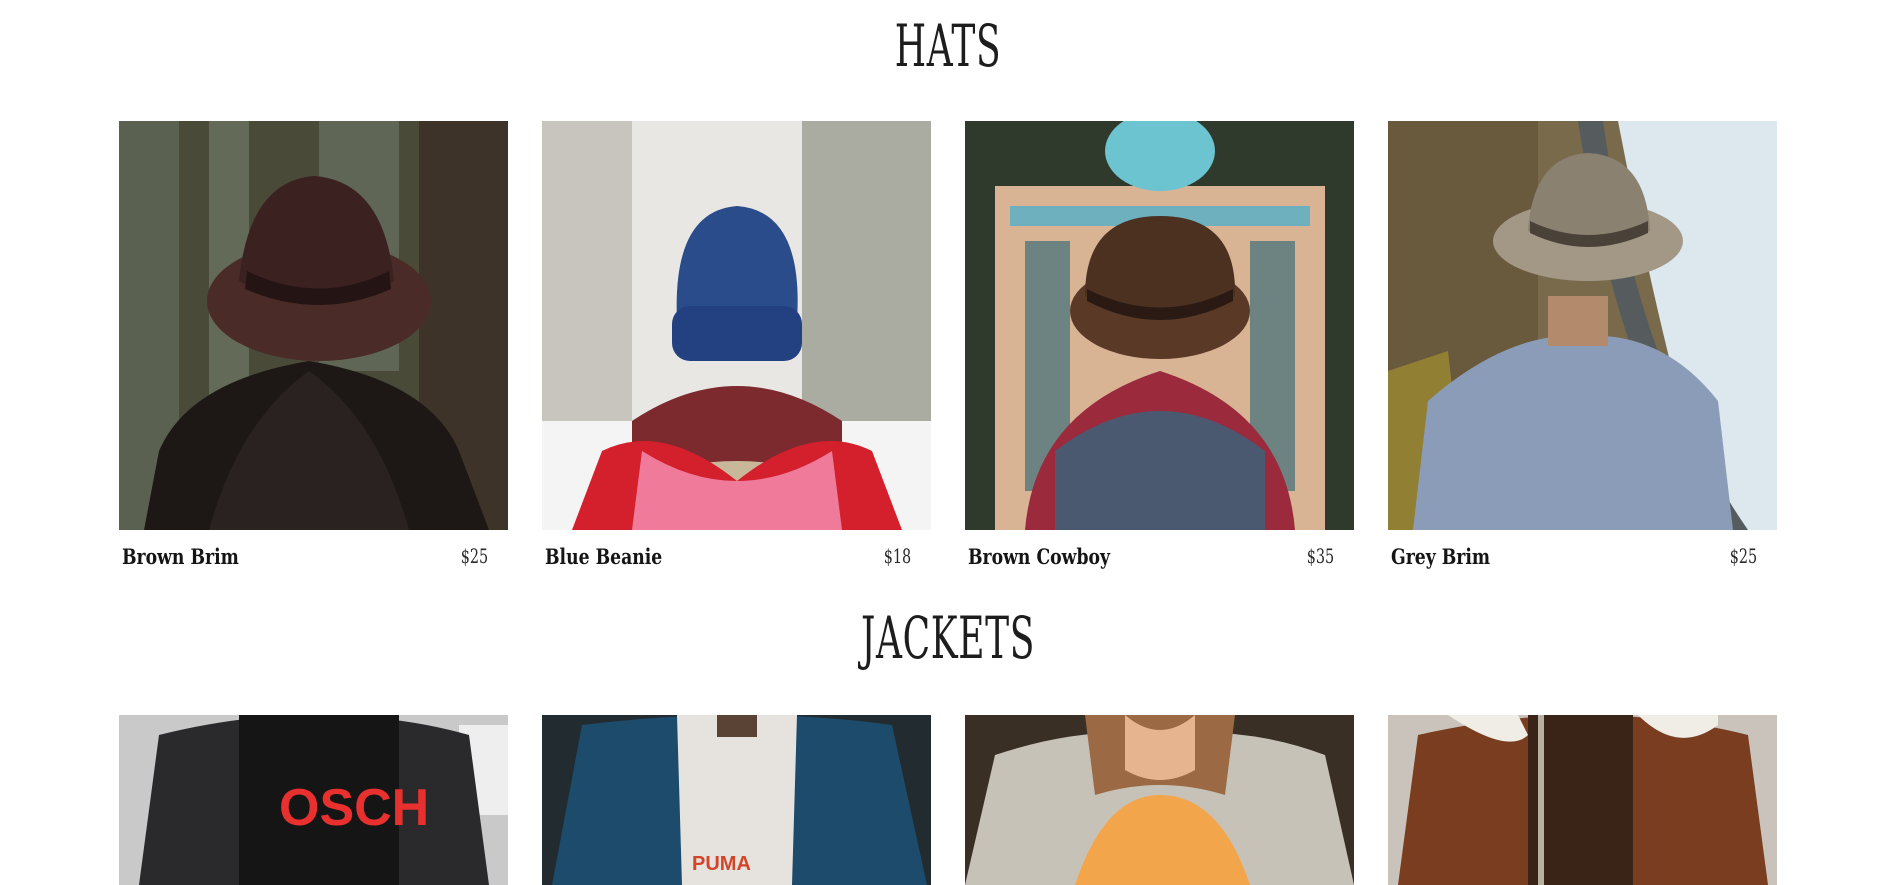 This screenshot has width=1896, height=885. What do you see at coordinates (736, 325) in the screenshot?
I see `product-image-blue-beanie` at bounding box center [736, 325].